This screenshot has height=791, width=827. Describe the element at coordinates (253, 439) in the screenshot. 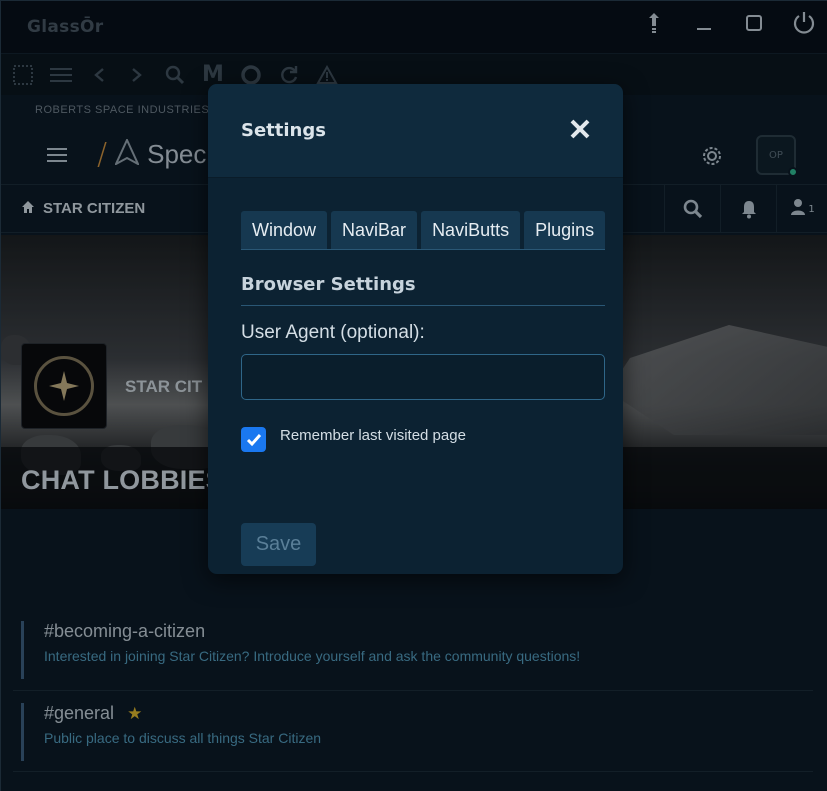

I see `remember-page-checkbox` at that location.